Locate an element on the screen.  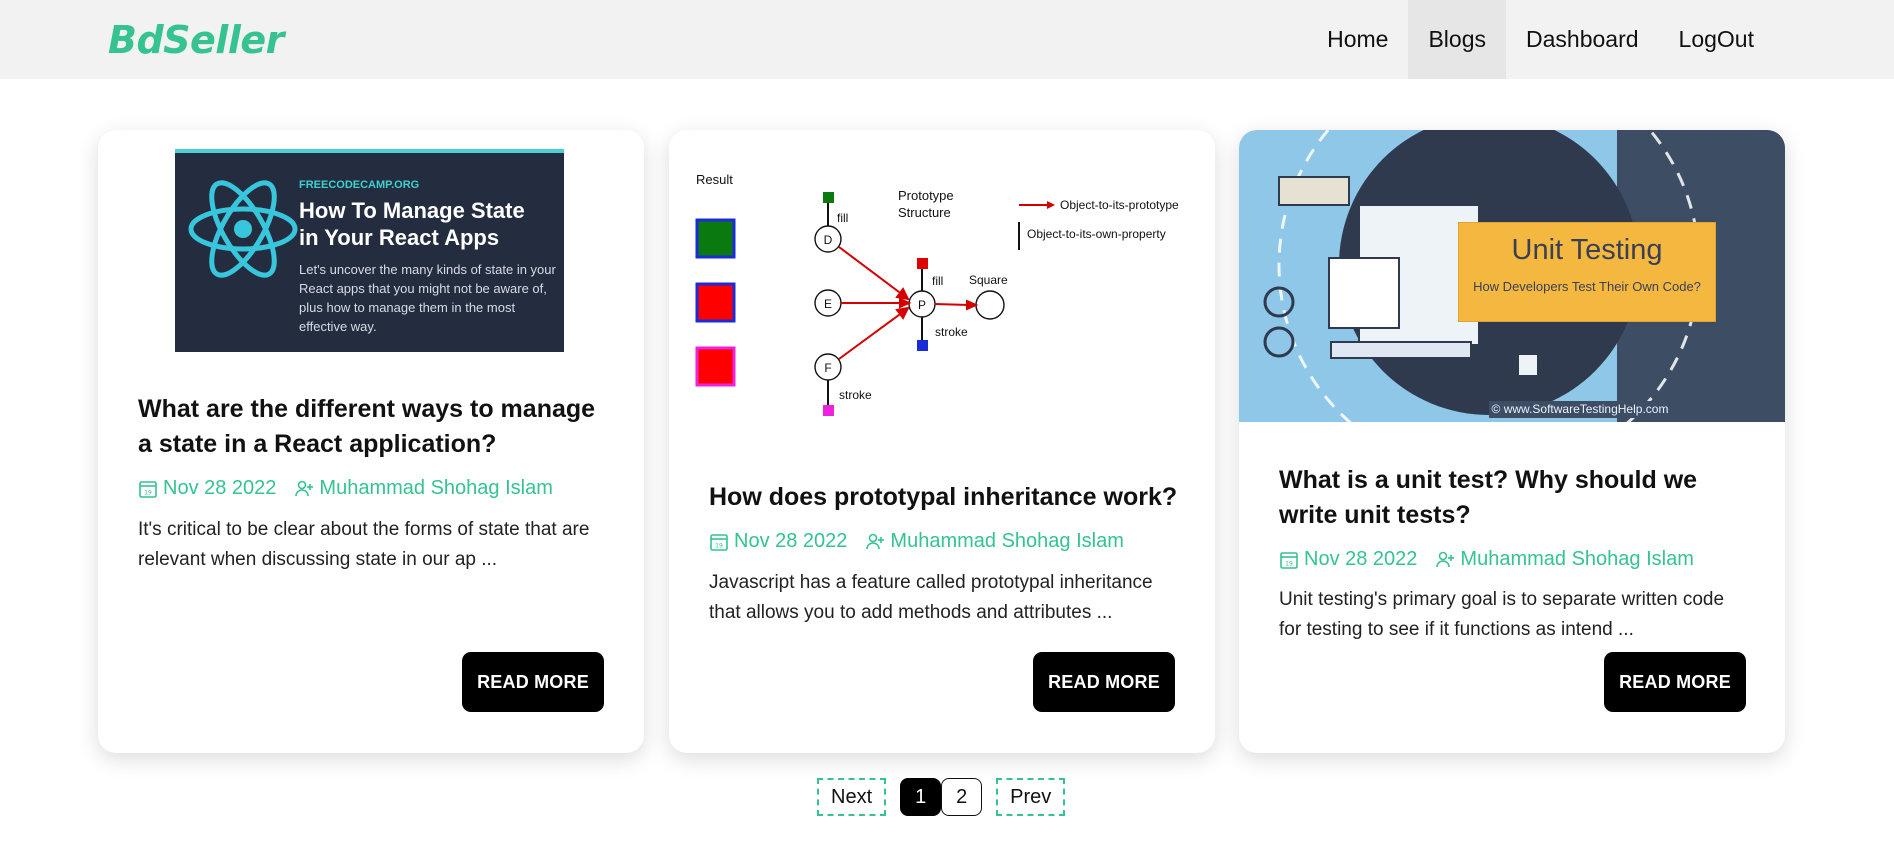
svg-text: Square is located at coordinates (988, 280).